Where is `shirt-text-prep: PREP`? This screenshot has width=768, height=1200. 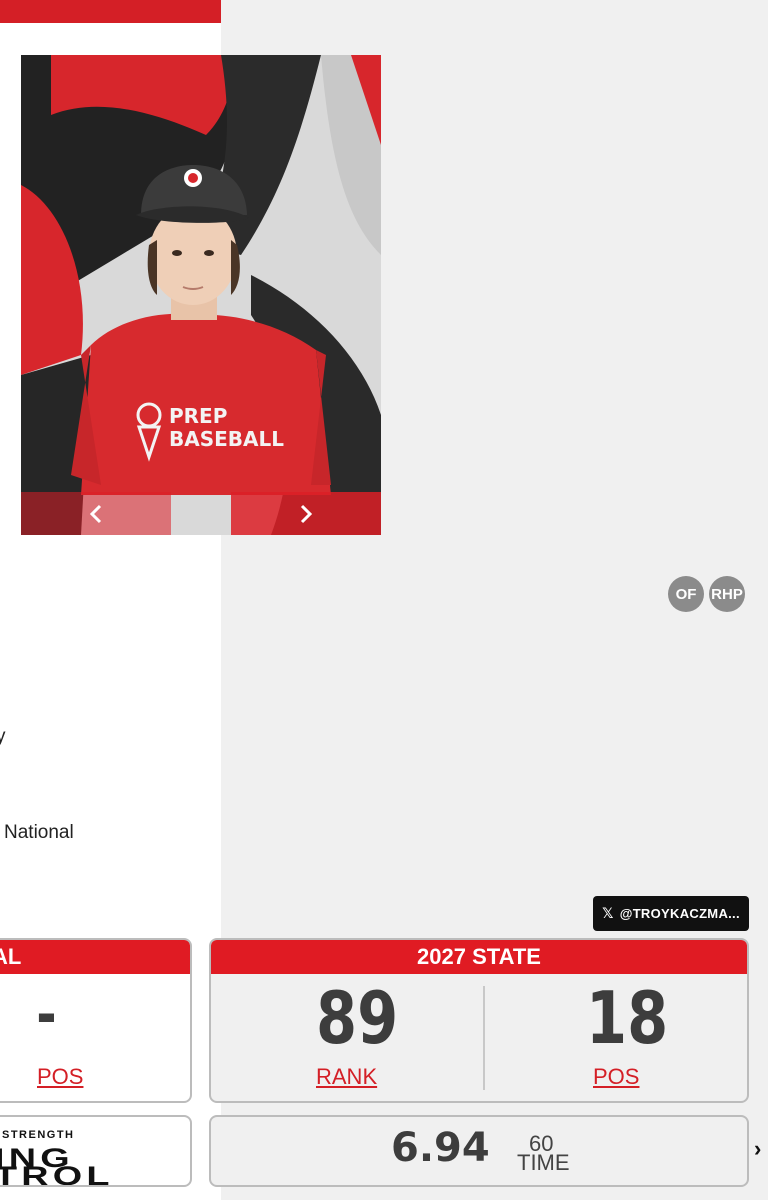
shirt-text-prep: PREP is located at coordinates (198, 416).